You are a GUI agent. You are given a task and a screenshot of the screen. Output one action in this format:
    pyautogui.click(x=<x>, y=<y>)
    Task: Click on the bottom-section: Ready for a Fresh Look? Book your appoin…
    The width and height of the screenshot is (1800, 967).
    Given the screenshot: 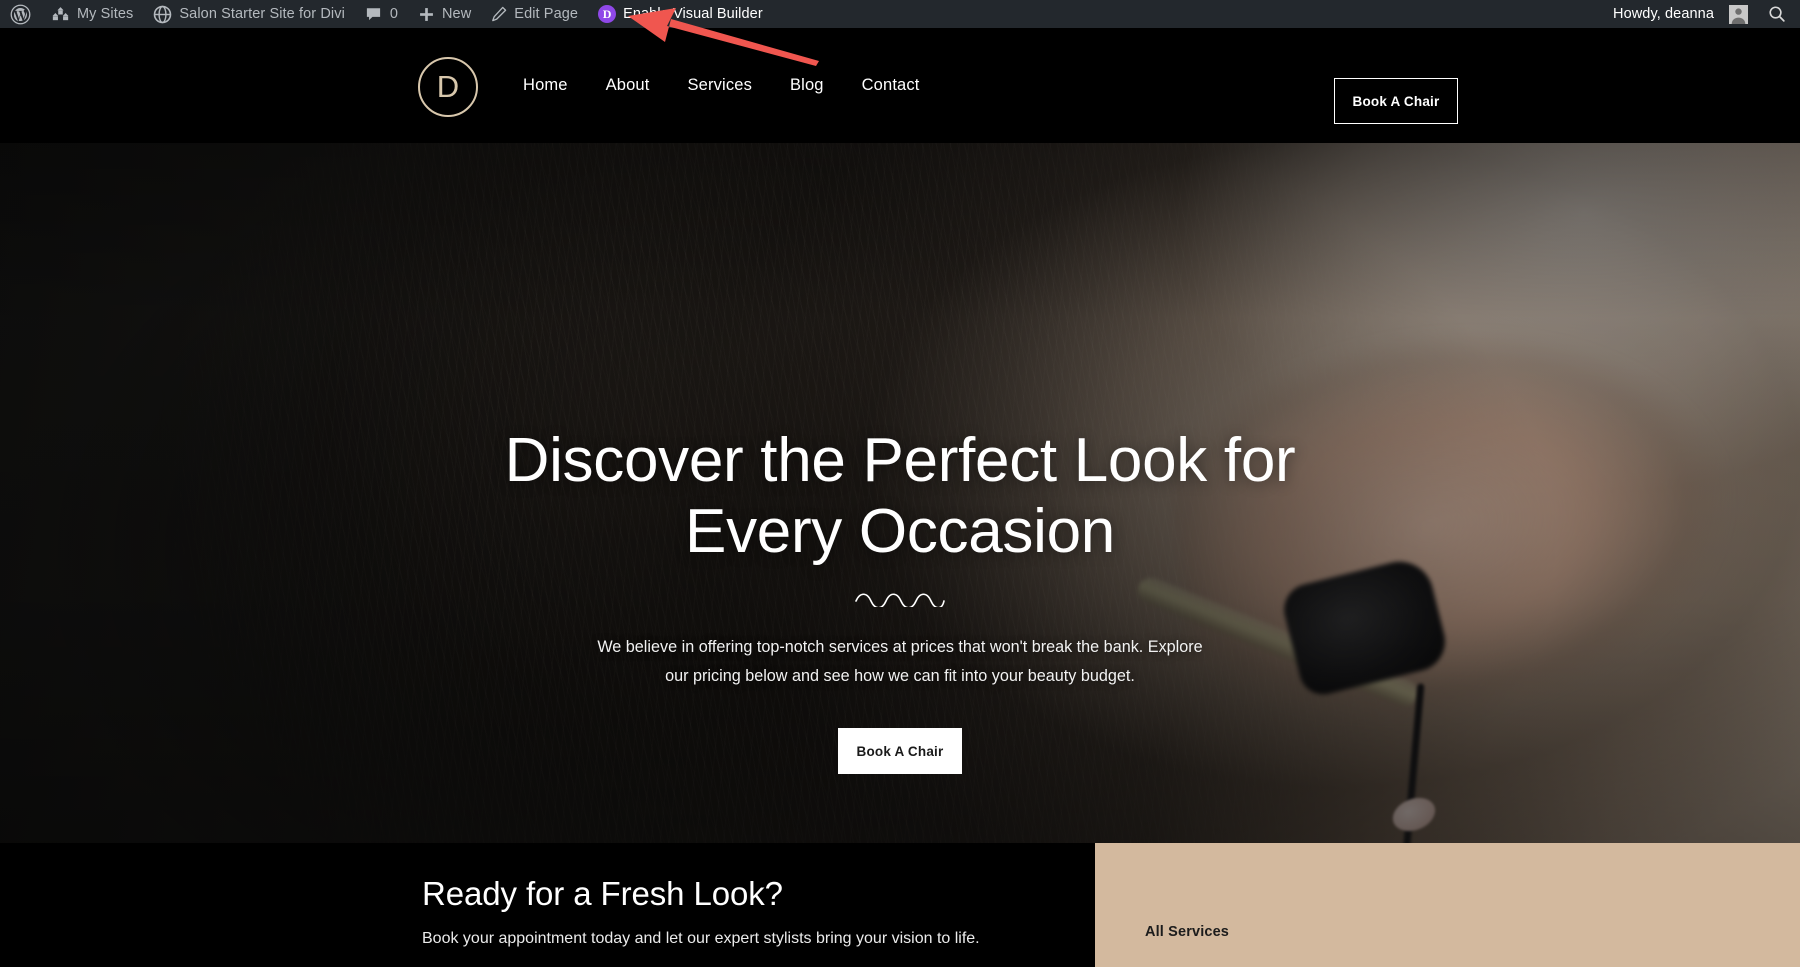 What is the action you would take?
    pyautogui.click(x=900, y=905)
    